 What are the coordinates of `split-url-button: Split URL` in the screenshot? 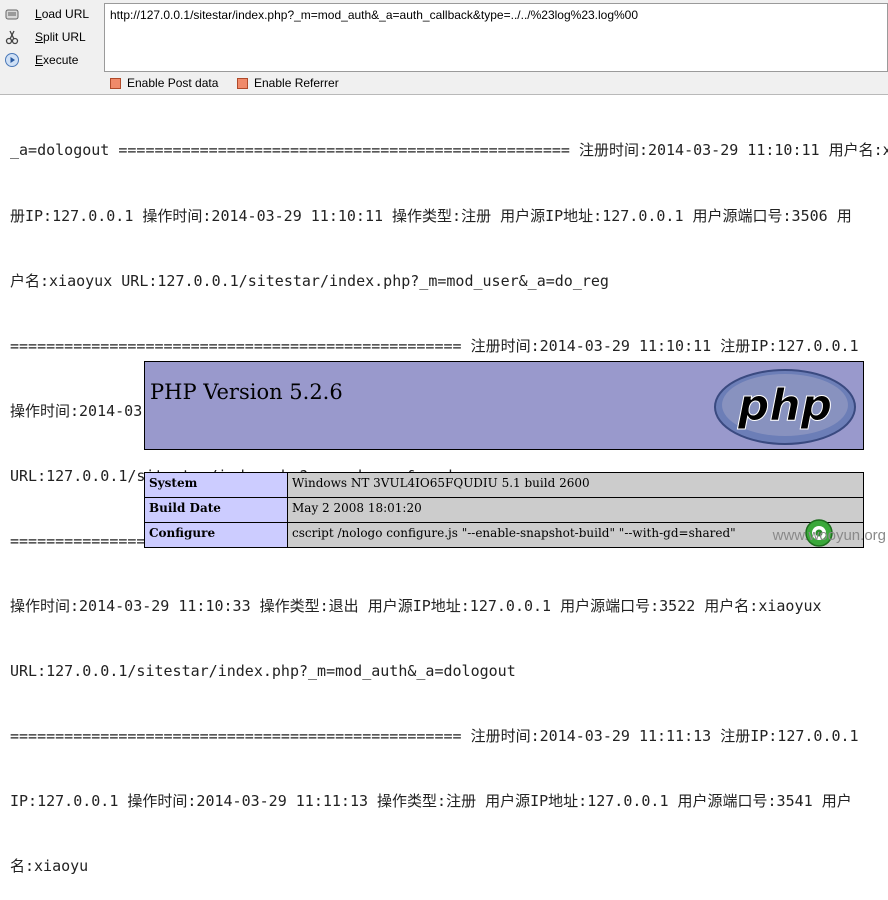 It's located at (50, 37).